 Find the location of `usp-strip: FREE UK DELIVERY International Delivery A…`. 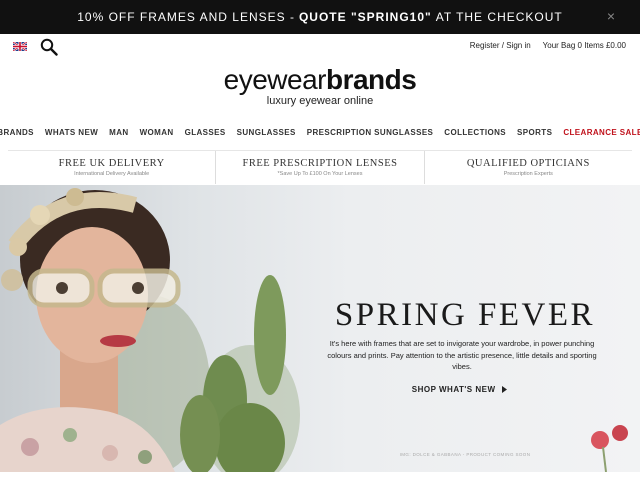

usp-strip: FREE UK DELIVERY International Delivery A… is located at coordinates (320, 167).